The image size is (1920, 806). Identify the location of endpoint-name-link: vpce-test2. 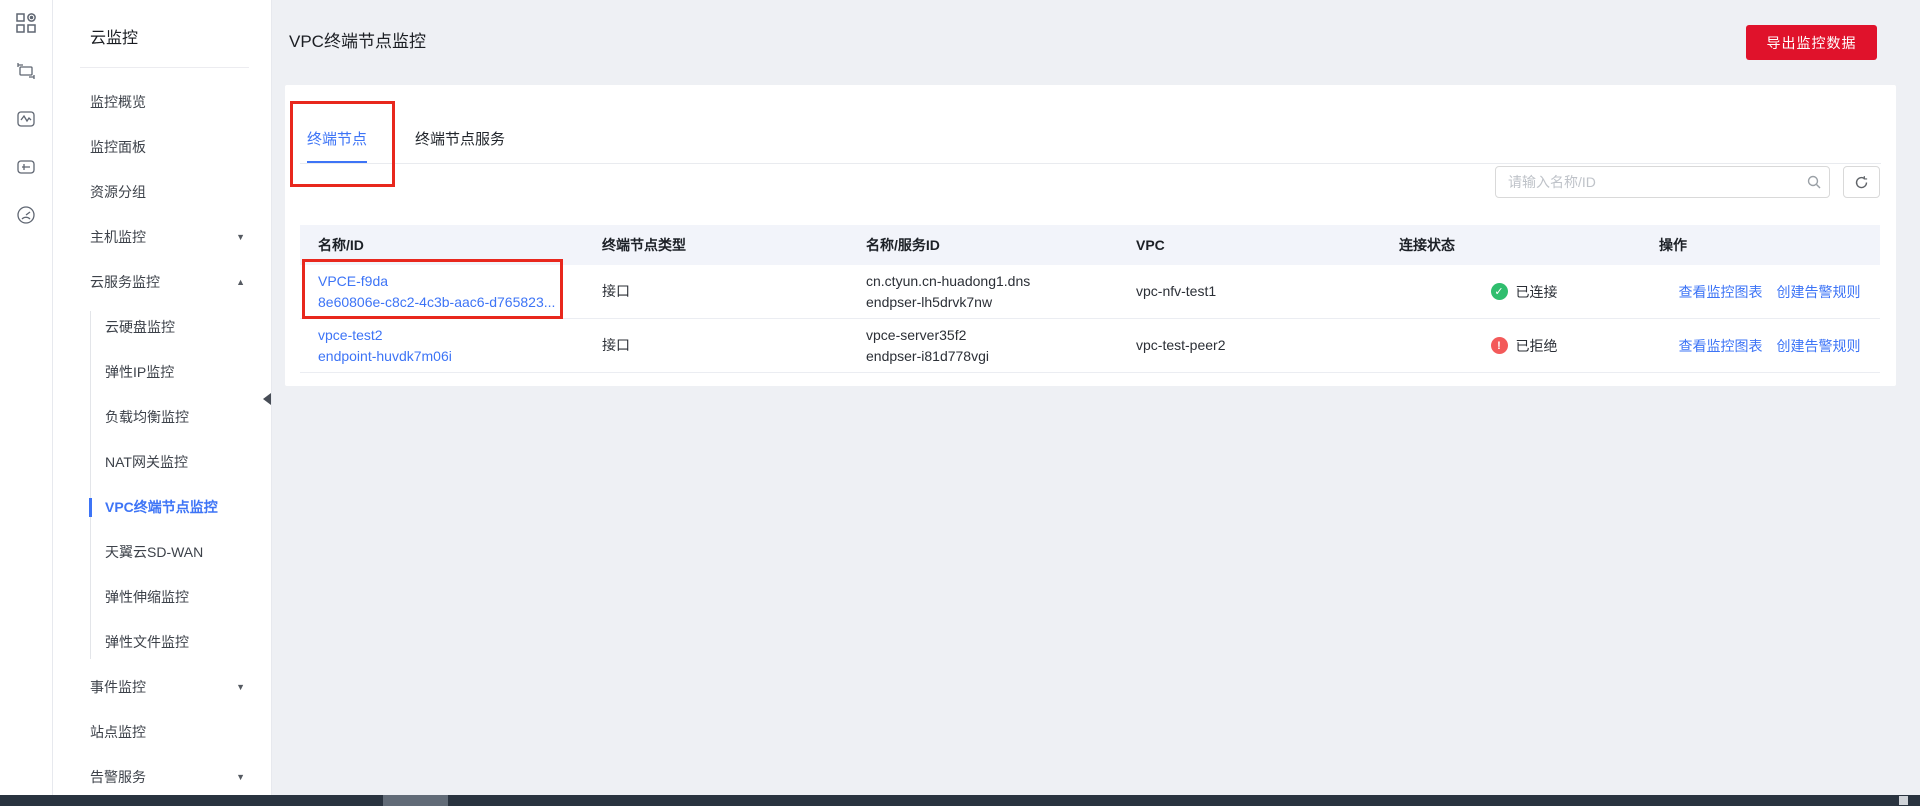
(451, 335).